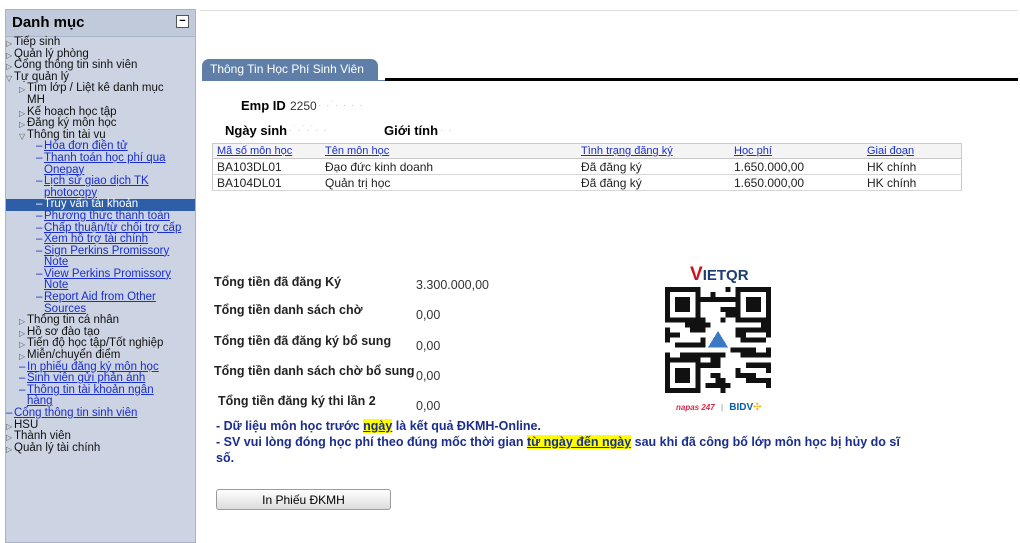 This screenshot has height=543, width=1020. Describe the element at coordinates (100, 23) in the screenshot. I see `sidebar-header: Danh mục −` at that location.